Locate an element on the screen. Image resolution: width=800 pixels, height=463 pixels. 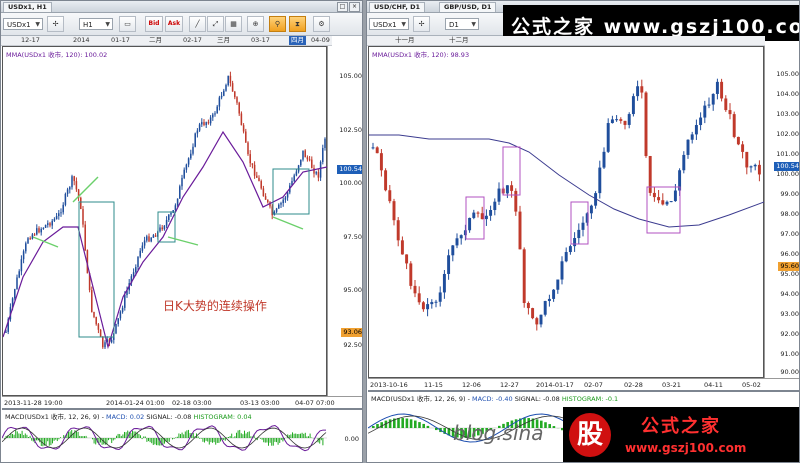
tab-usdchf-d1: USD/CHF, D1 is located at coordinates (397, 7).